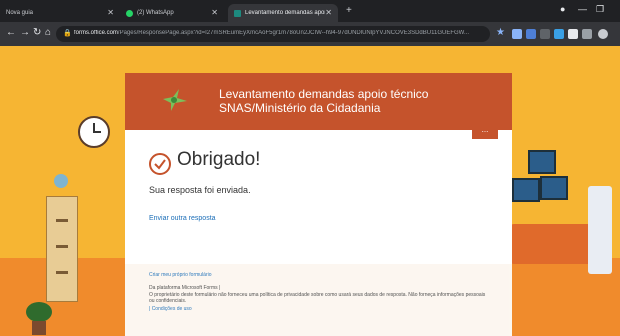 The height and width of the screenshot is (336, 620). I want to click on hummingbird-logo, so click(175, 100).